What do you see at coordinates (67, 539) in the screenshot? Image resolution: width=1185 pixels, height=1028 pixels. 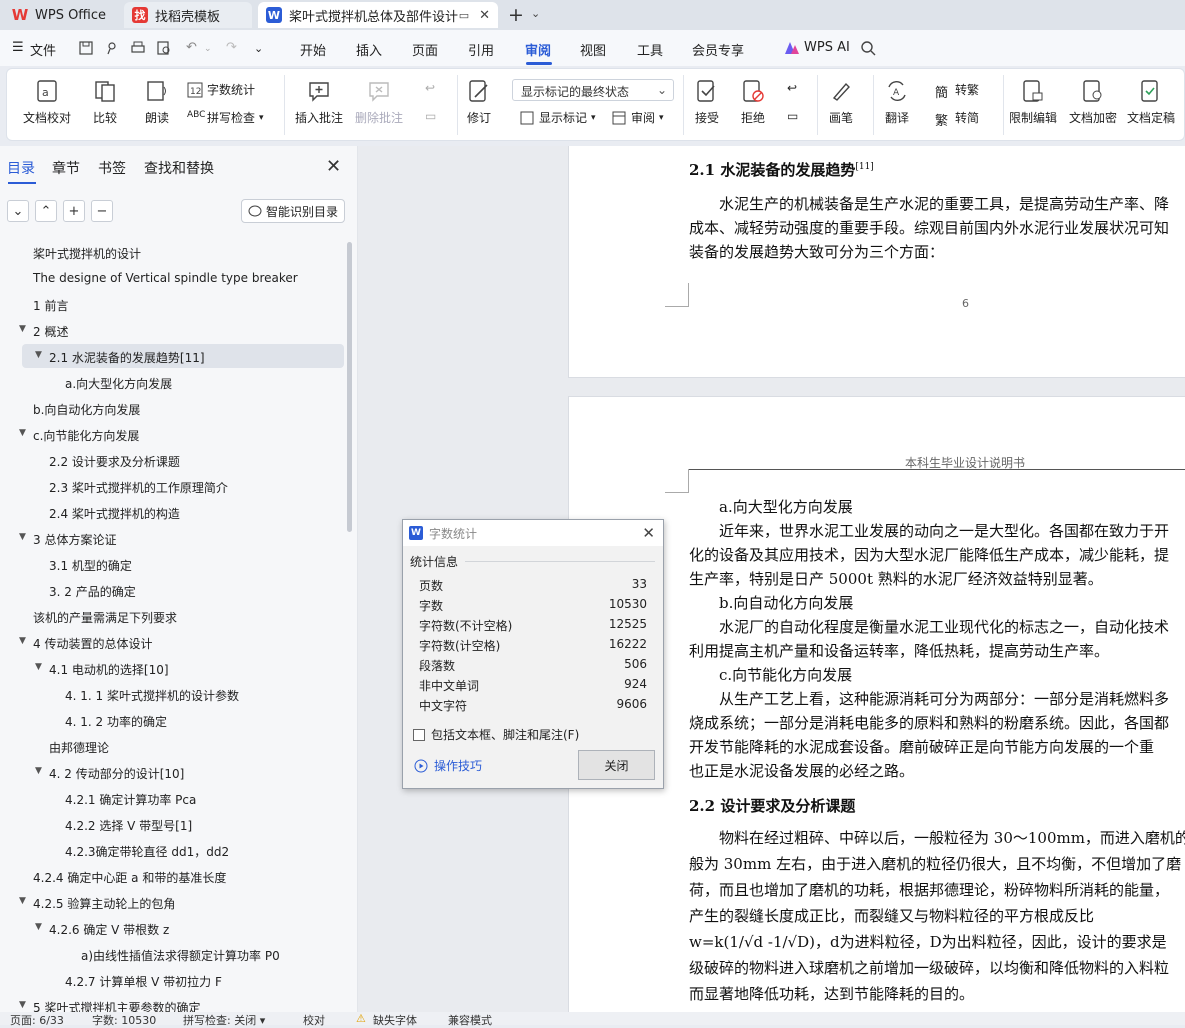 I see `toc-item: ▼ 3 总体方案论证` at bounding box center [67, 539].